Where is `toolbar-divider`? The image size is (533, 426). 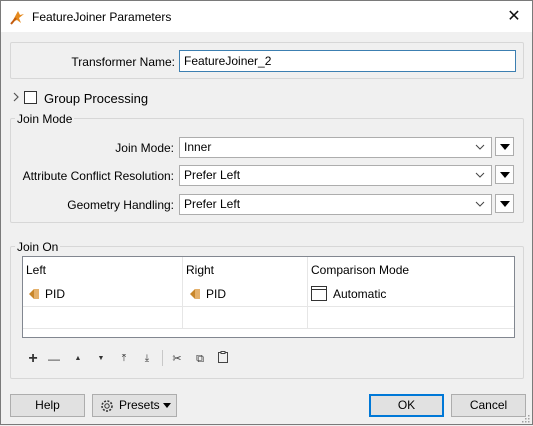 toolbar-divider is located at coordinates (162, 358).